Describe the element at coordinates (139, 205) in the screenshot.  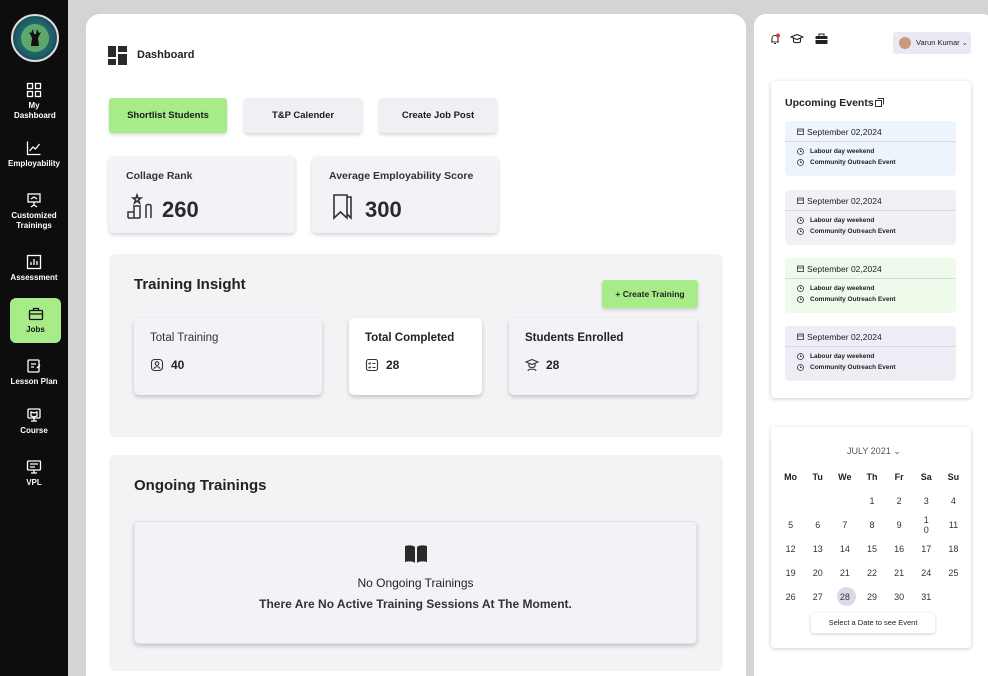
I see `podium-person-icon` at that location.